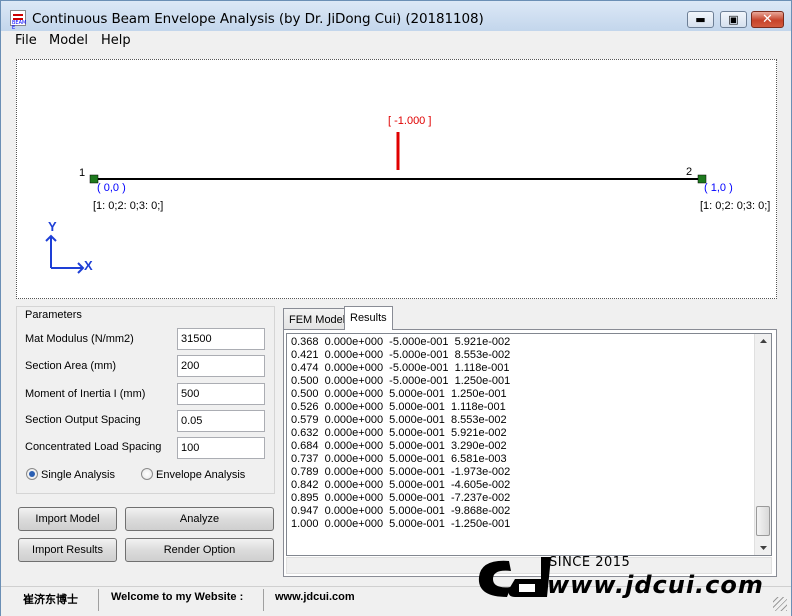 Image resolution: width=792 pixels, height=616 pixels. Describe the element at coordinates (401, 355) in the screenshot. I see `result-row: 0.421 0.000e+000 -5.000e-001 8.553e-002` at that location.